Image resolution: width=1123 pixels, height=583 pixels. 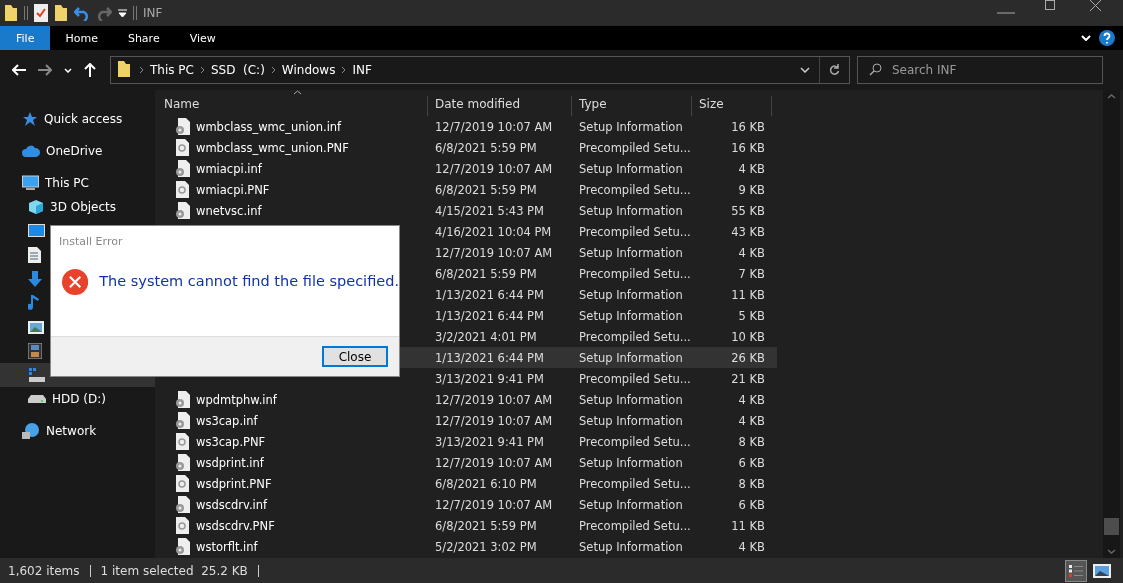 I want to click on file-name: wmiacpi.inf, so click(x=229, y=168).